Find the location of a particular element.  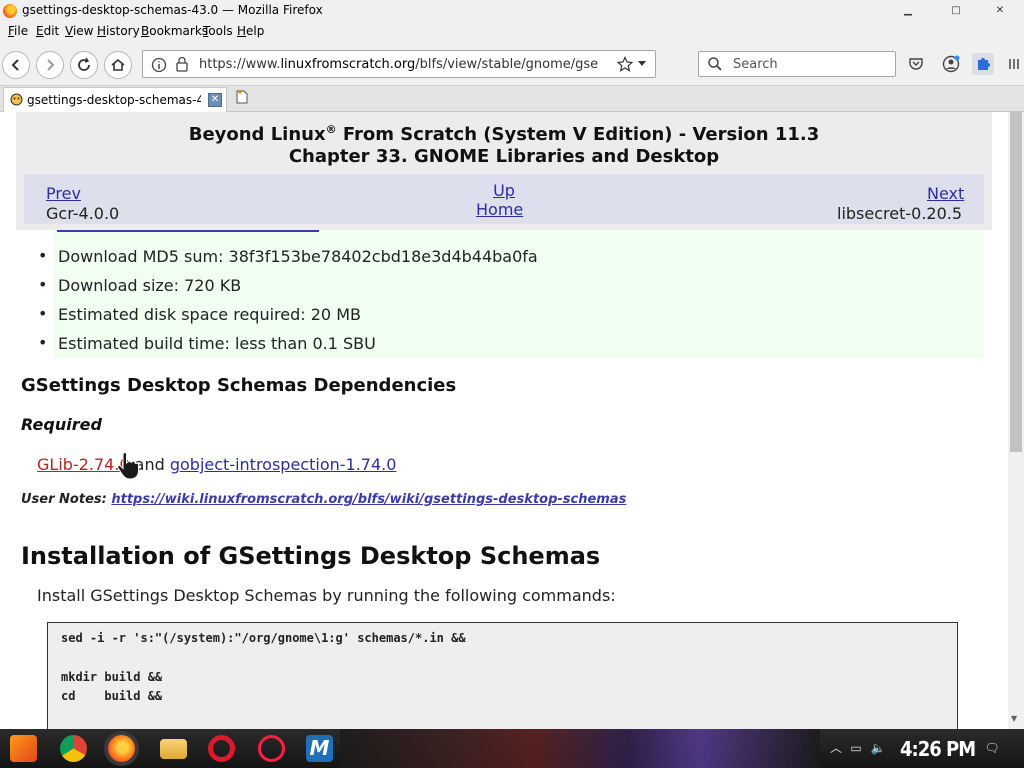

pocket-icon is located at coordinates (916, 64).